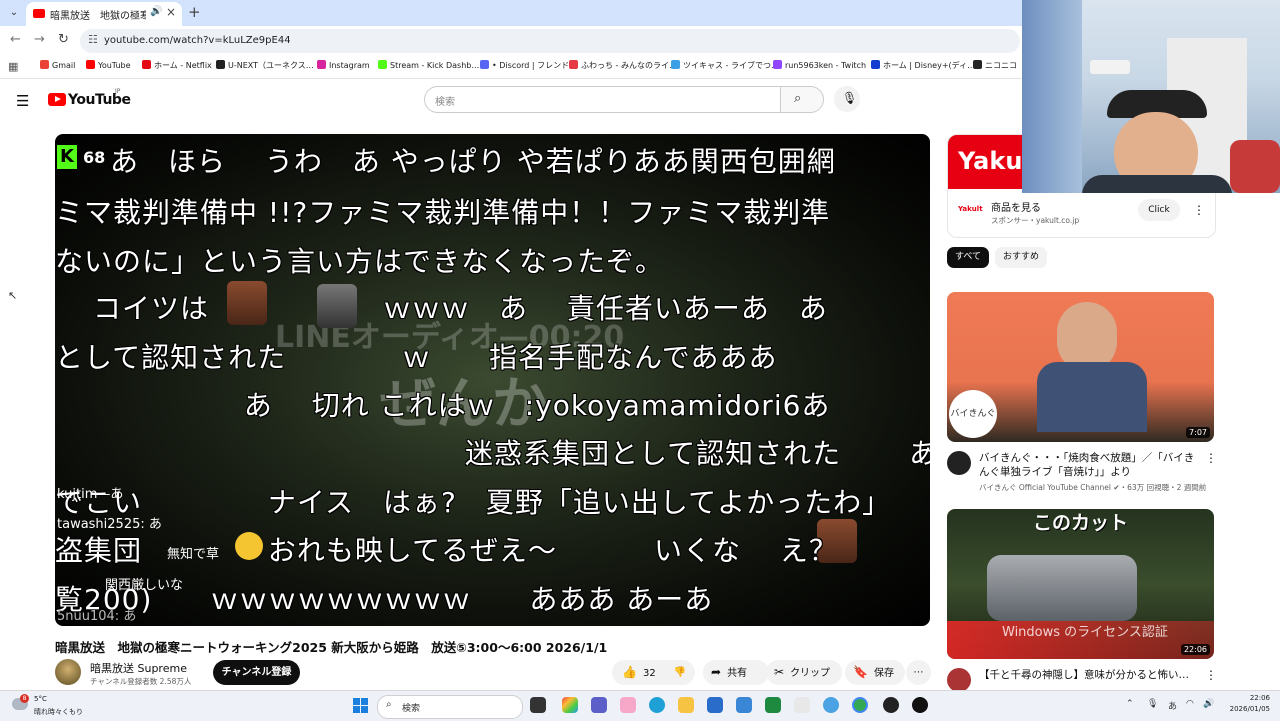  I want to click on chip-recommended: おすすめ, so click(1021, 257).